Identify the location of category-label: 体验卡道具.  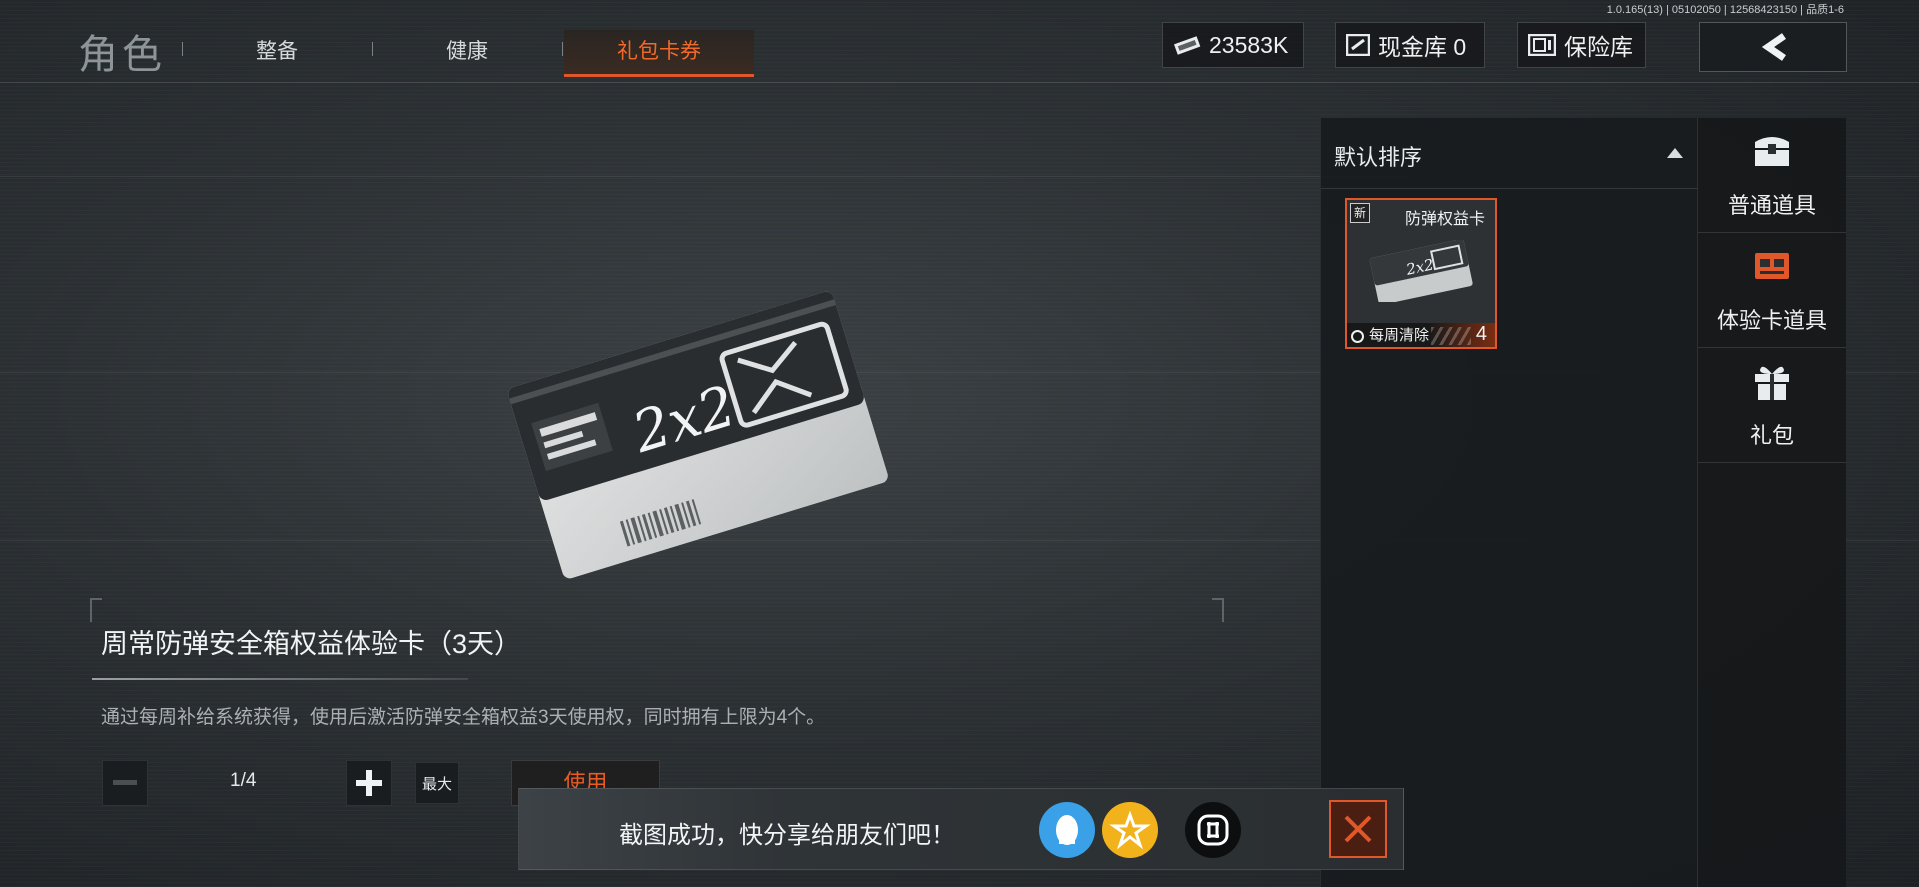
(1771, 320).